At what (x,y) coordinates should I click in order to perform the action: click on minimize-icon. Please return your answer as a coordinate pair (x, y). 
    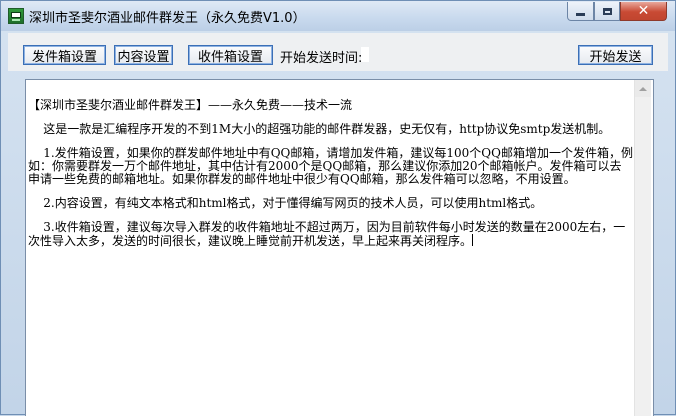
    Looking at the image, I should click on (580, 14).